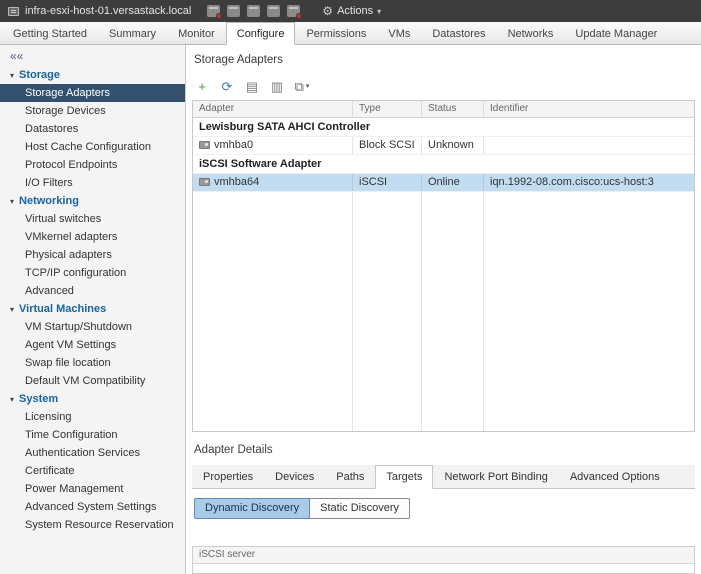  I want to click on sidebar-item-time-configuration: Time Configuration, so click(92, 435).